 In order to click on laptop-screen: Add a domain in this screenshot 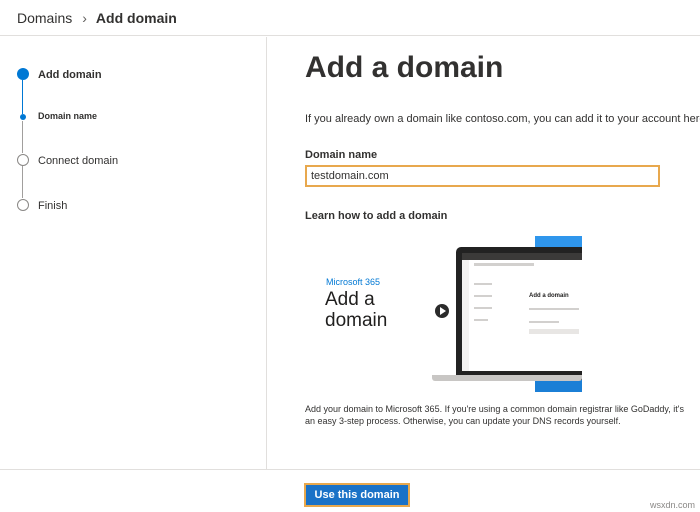, I will do `click(522, 312)`.